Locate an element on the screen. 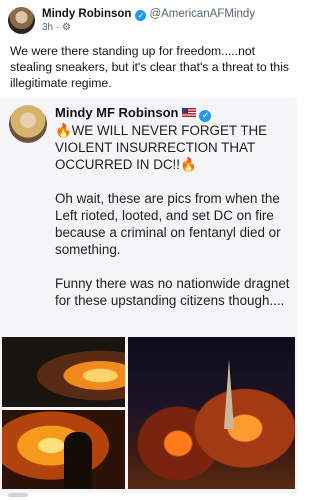 The width and height of the screenshot is (320, 500). fire-protester-image is located at coordinates (63, 449).